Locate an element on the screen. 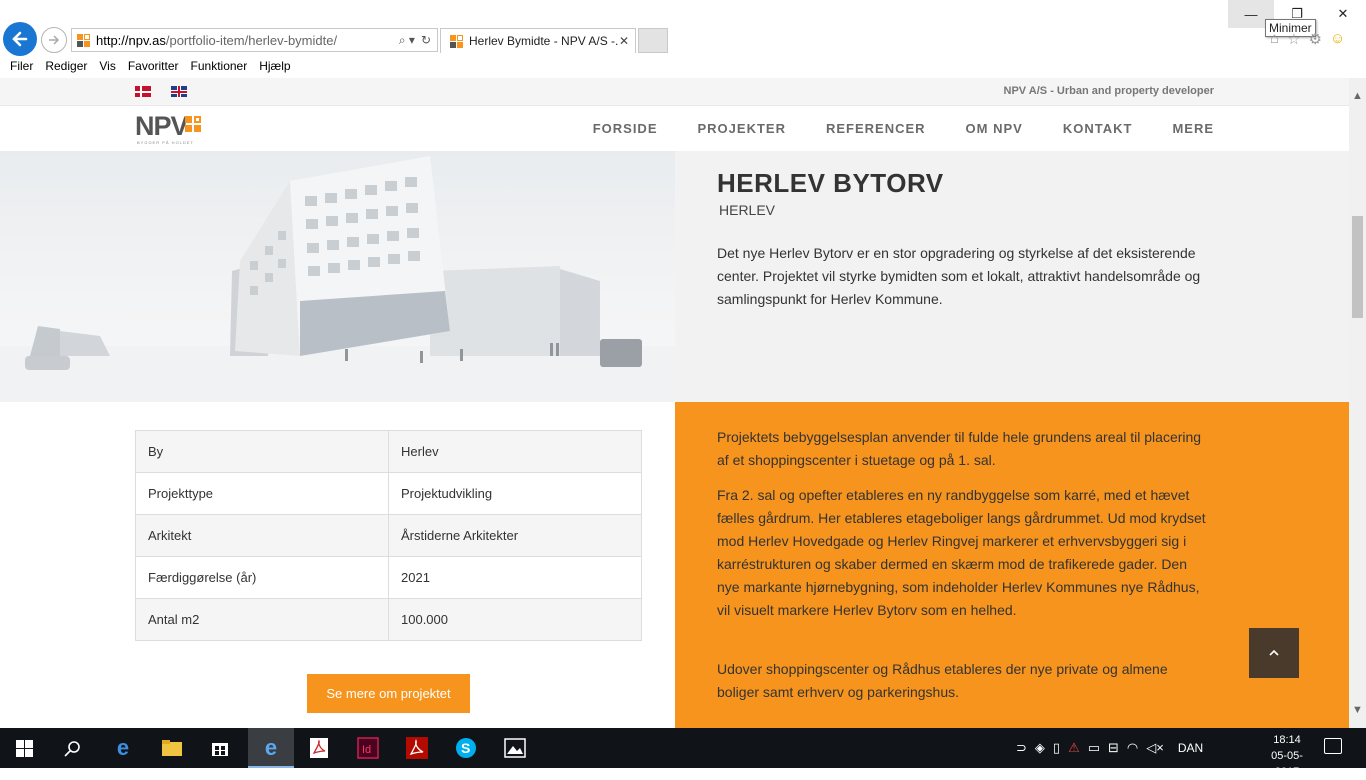 The width and height of the screenshot is (1366, 780). forward-button is located at coordinates (54, 40).